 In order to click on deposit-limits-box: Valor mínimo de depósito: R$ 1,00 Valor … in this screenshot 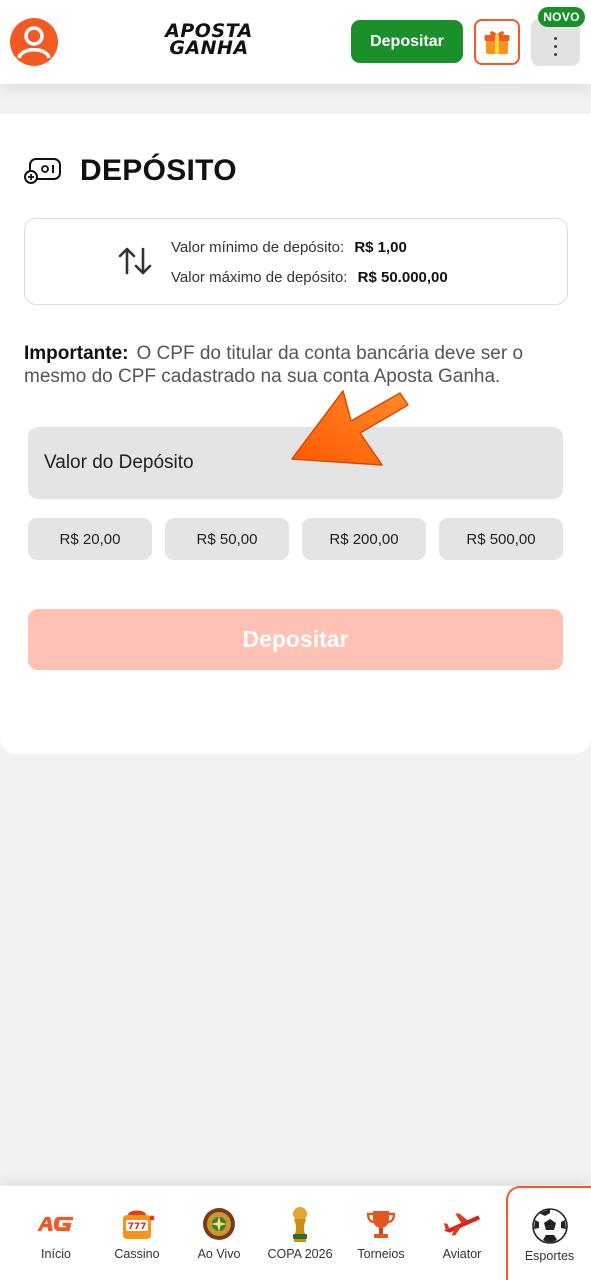, I will do `click(296, 261)`.